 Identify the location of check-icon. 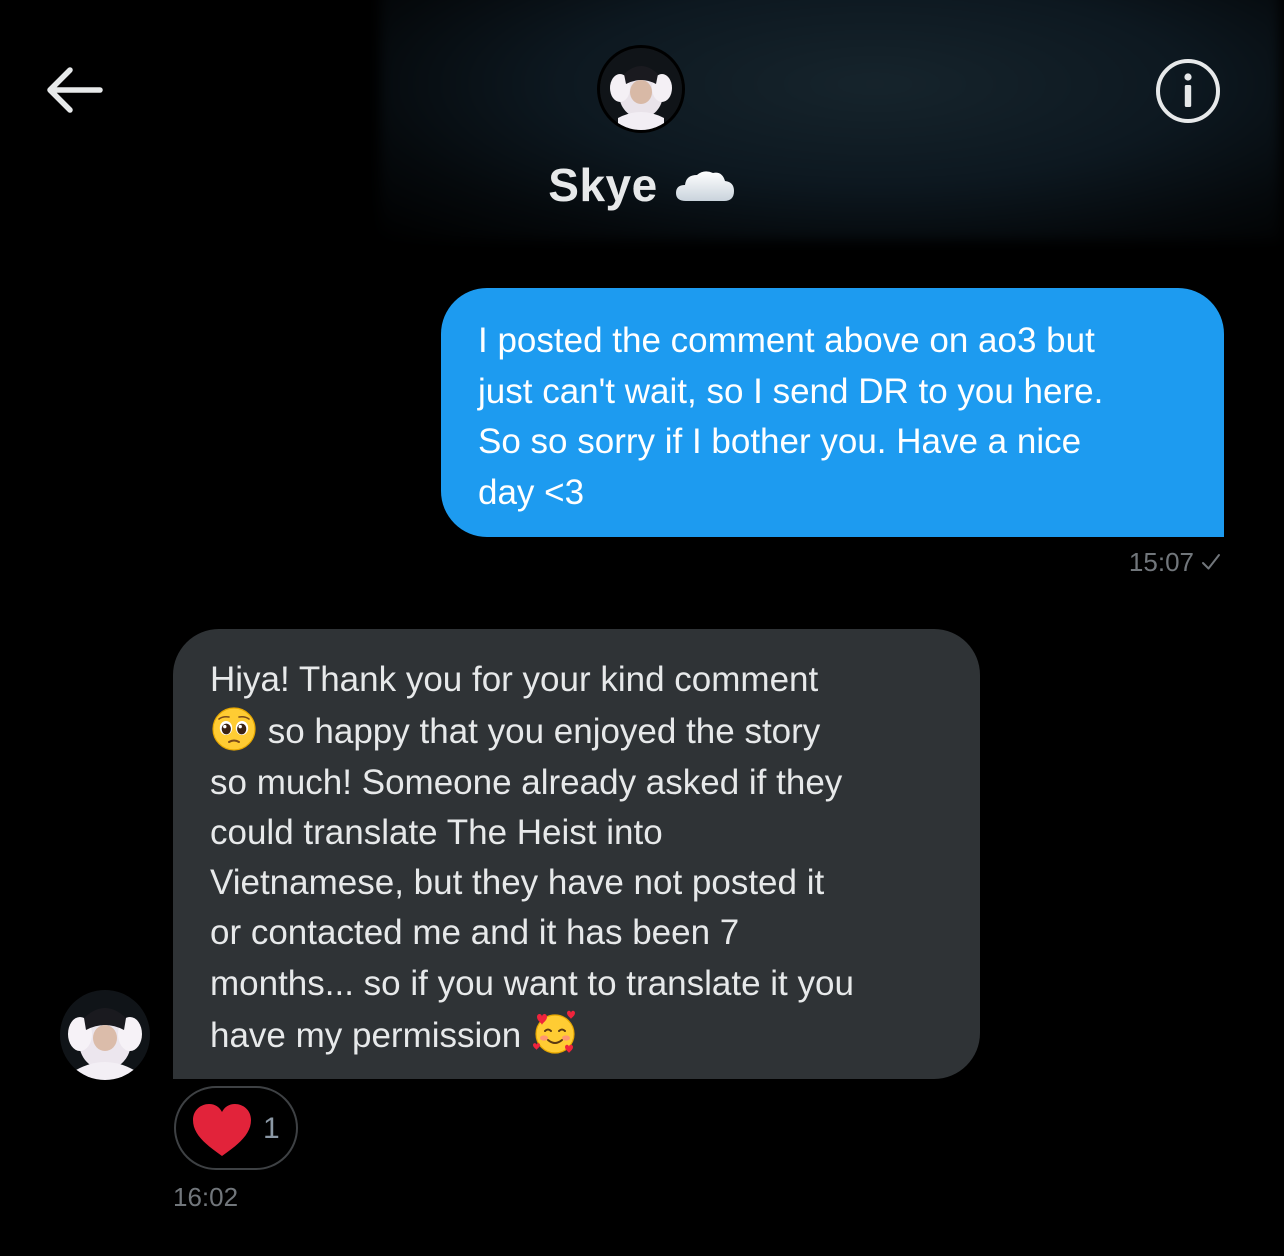
(1211, 562).